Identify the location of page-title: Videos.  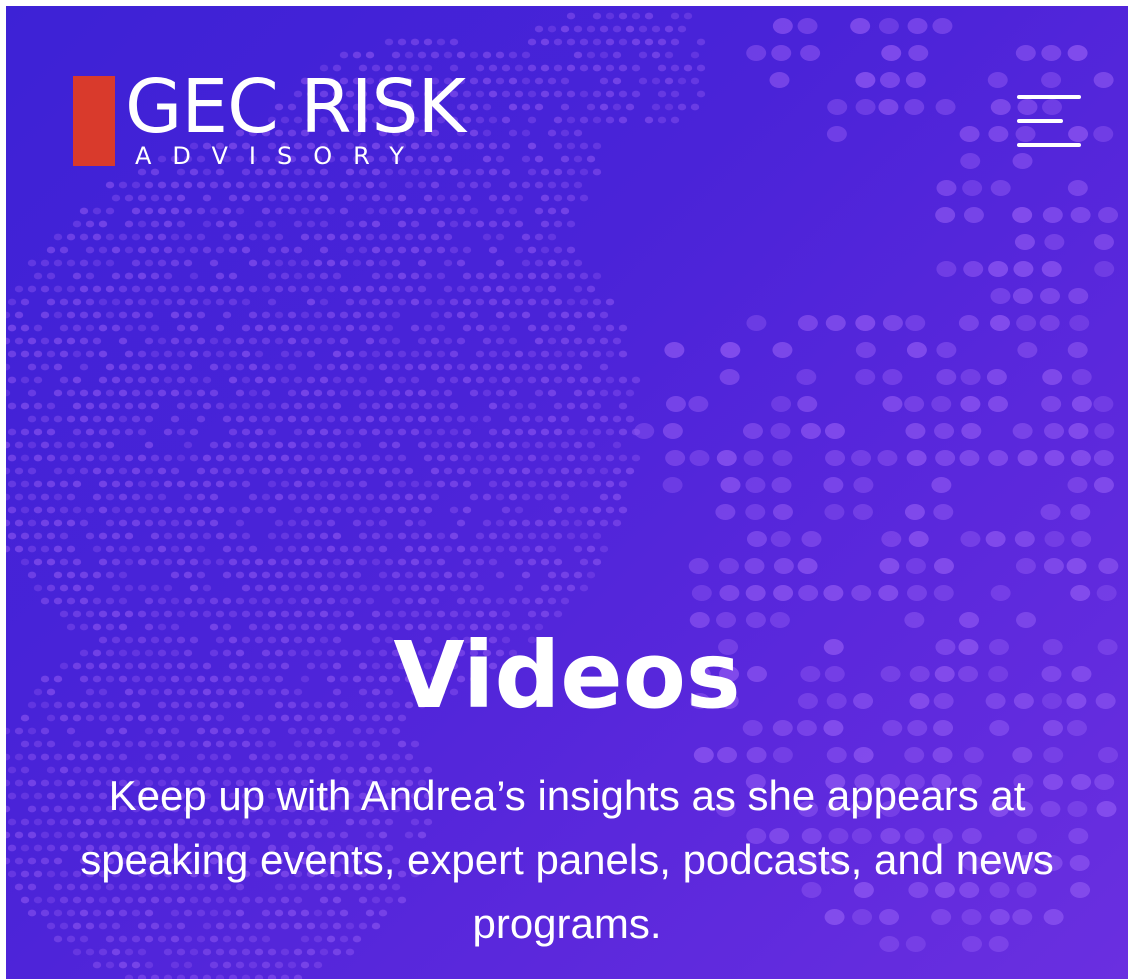
(567, 675).